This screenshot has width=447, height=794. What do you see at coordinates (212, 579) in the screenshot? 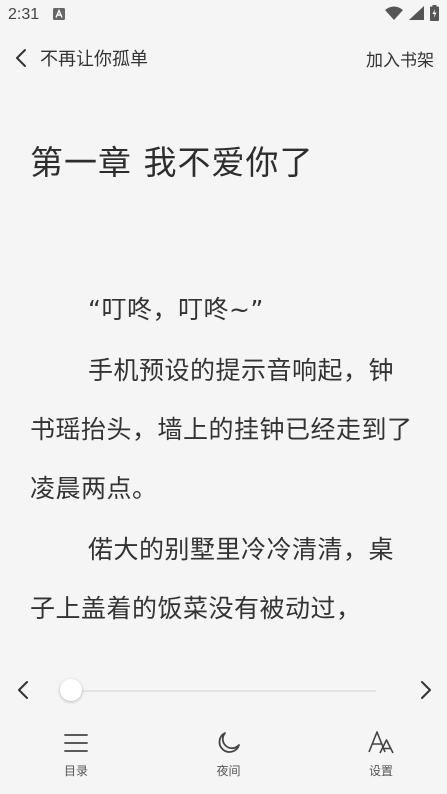
I see `paragraph: 偌大的别墅里冷冷清清，桌子上盖着的饭菜没有被动过，` at bounding box center [212, 579].